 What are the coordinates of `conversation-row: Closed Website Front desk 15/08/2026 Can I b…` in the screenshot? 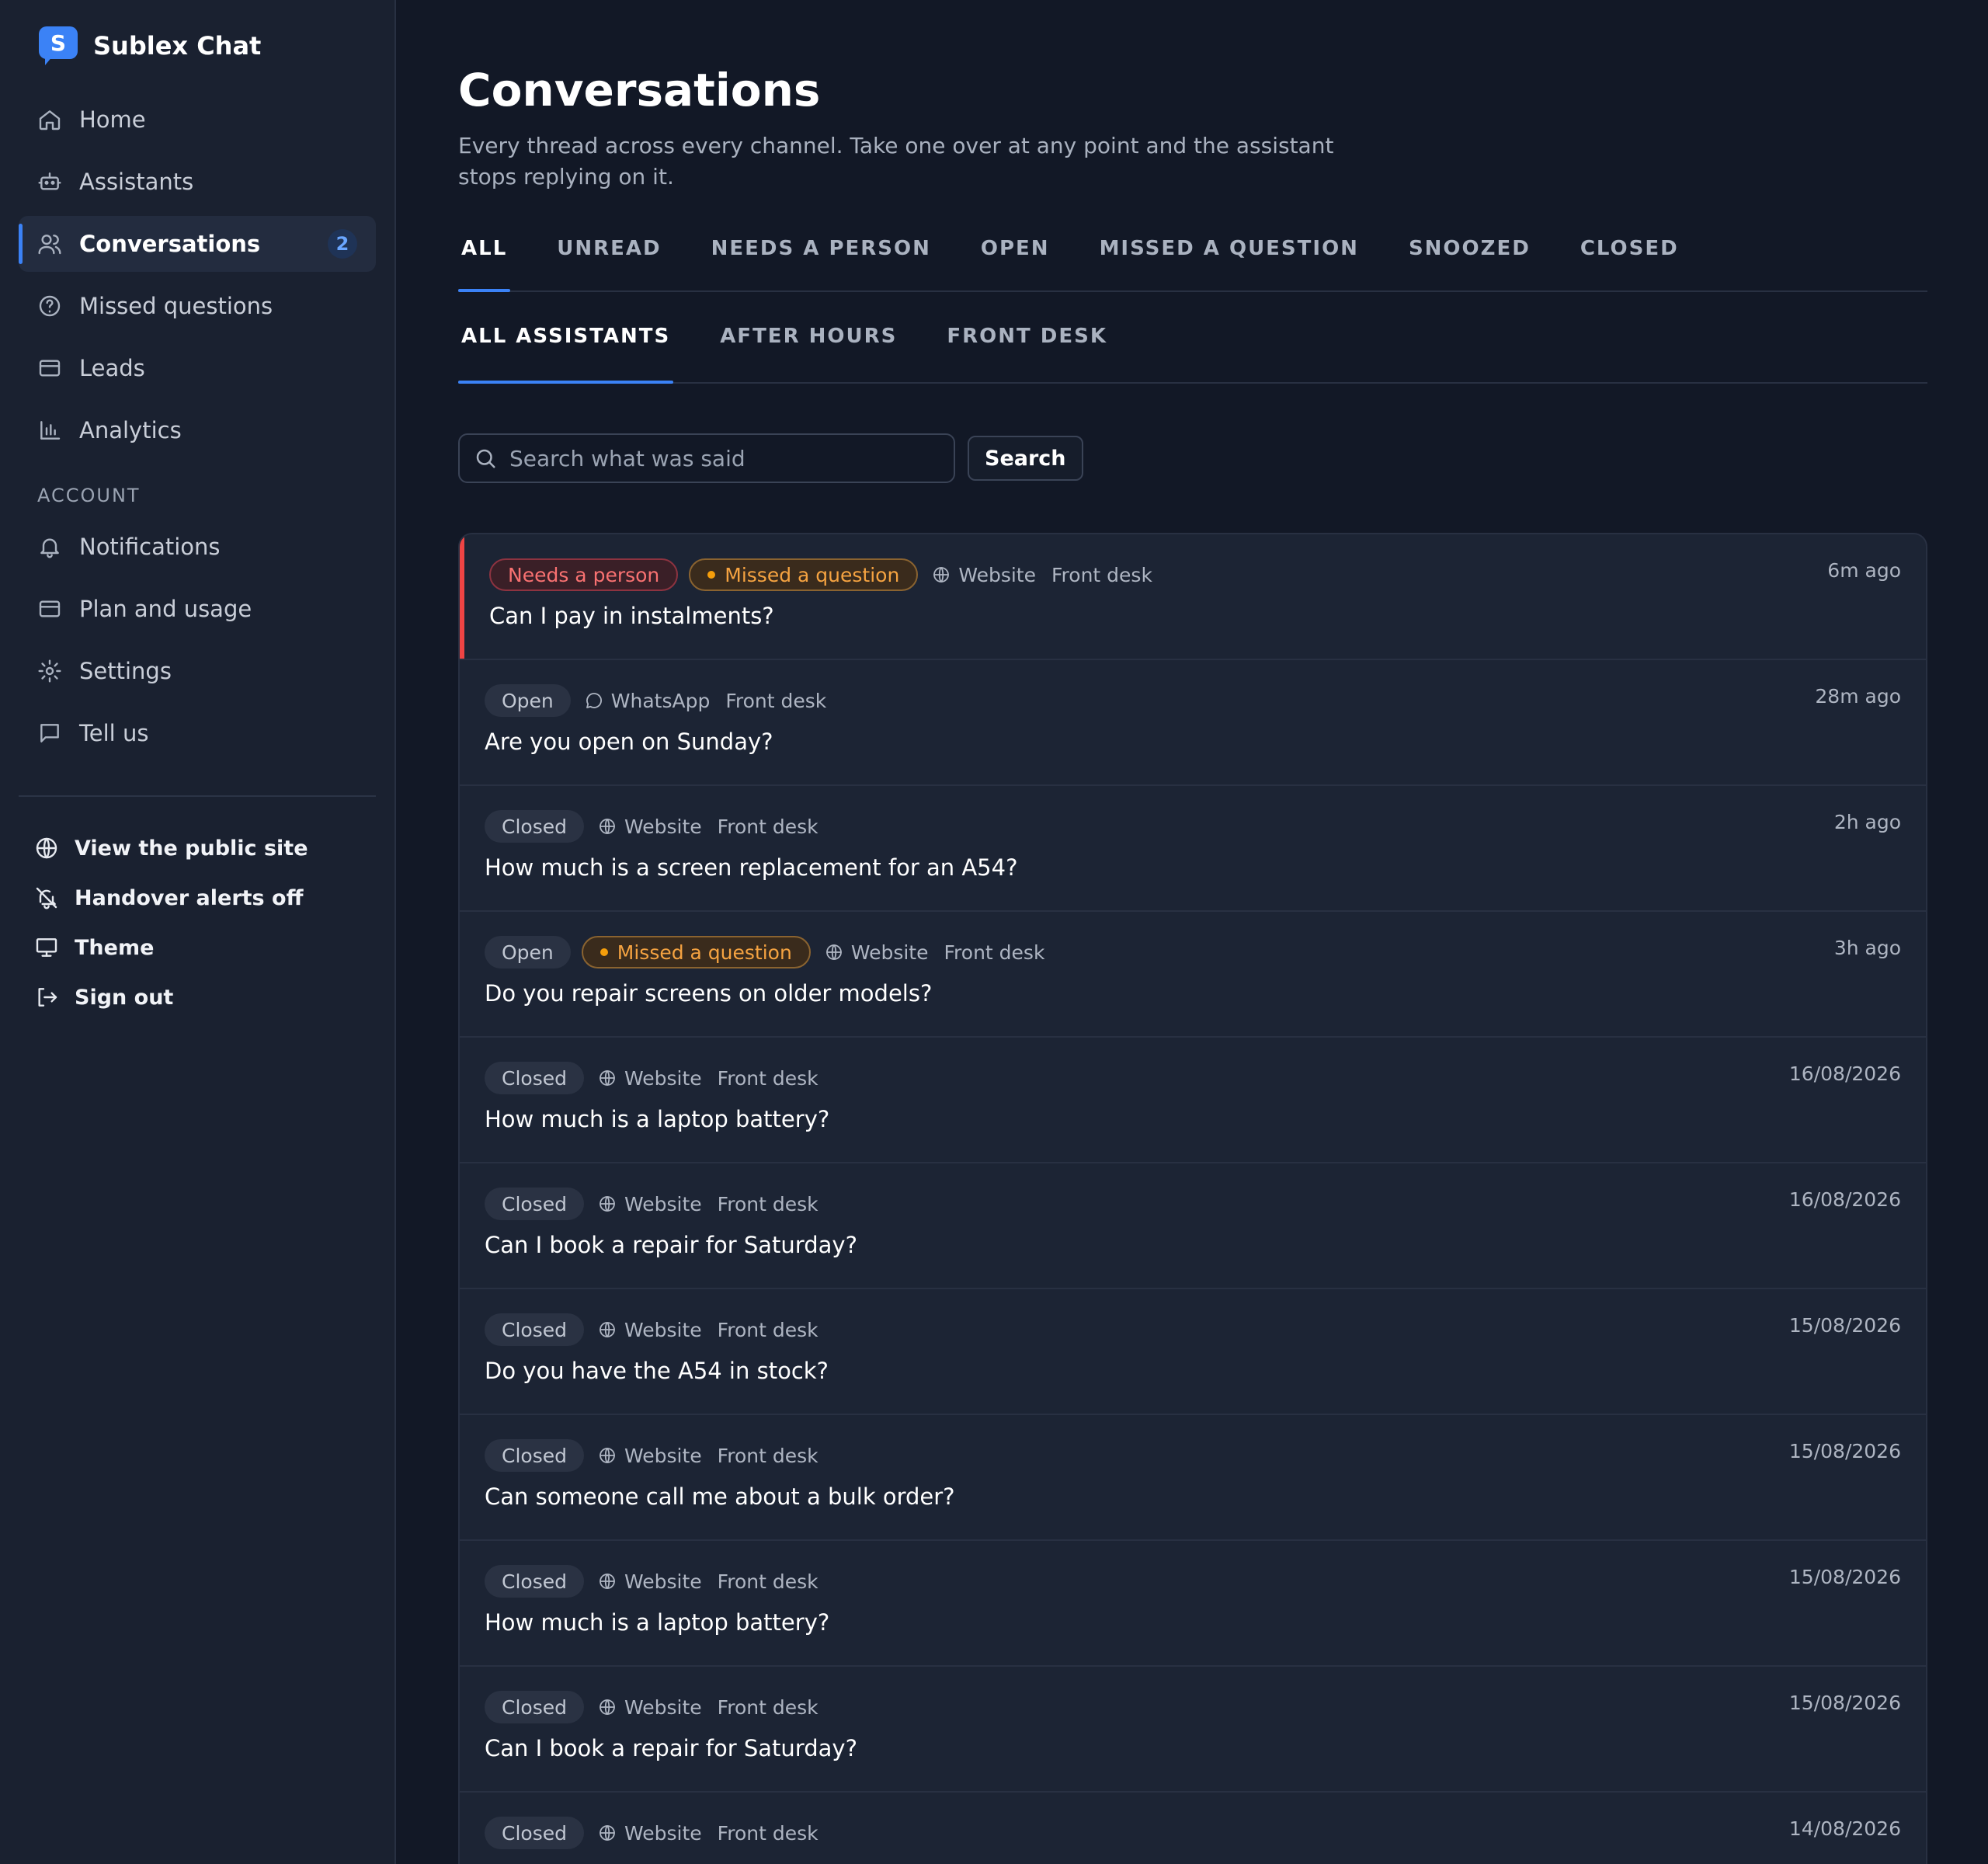 It's located at (1193, 1730).